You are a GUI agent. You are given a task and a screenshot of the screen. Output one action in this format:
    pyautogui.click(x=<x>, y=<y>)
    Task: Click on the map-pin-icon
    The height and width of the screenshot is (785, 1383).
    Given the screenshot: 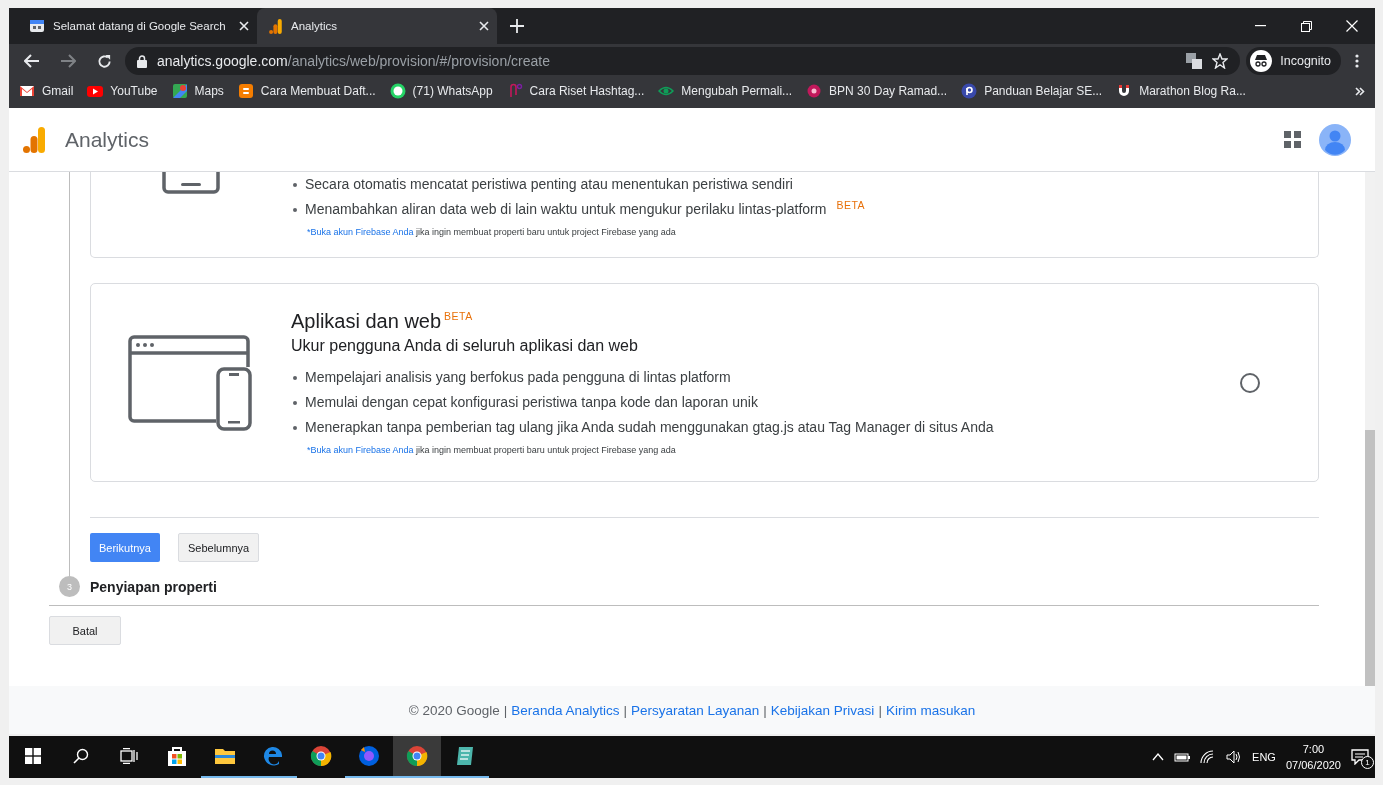 What is the action you would take?
    pyautogui.click(x=179, y=91)
    